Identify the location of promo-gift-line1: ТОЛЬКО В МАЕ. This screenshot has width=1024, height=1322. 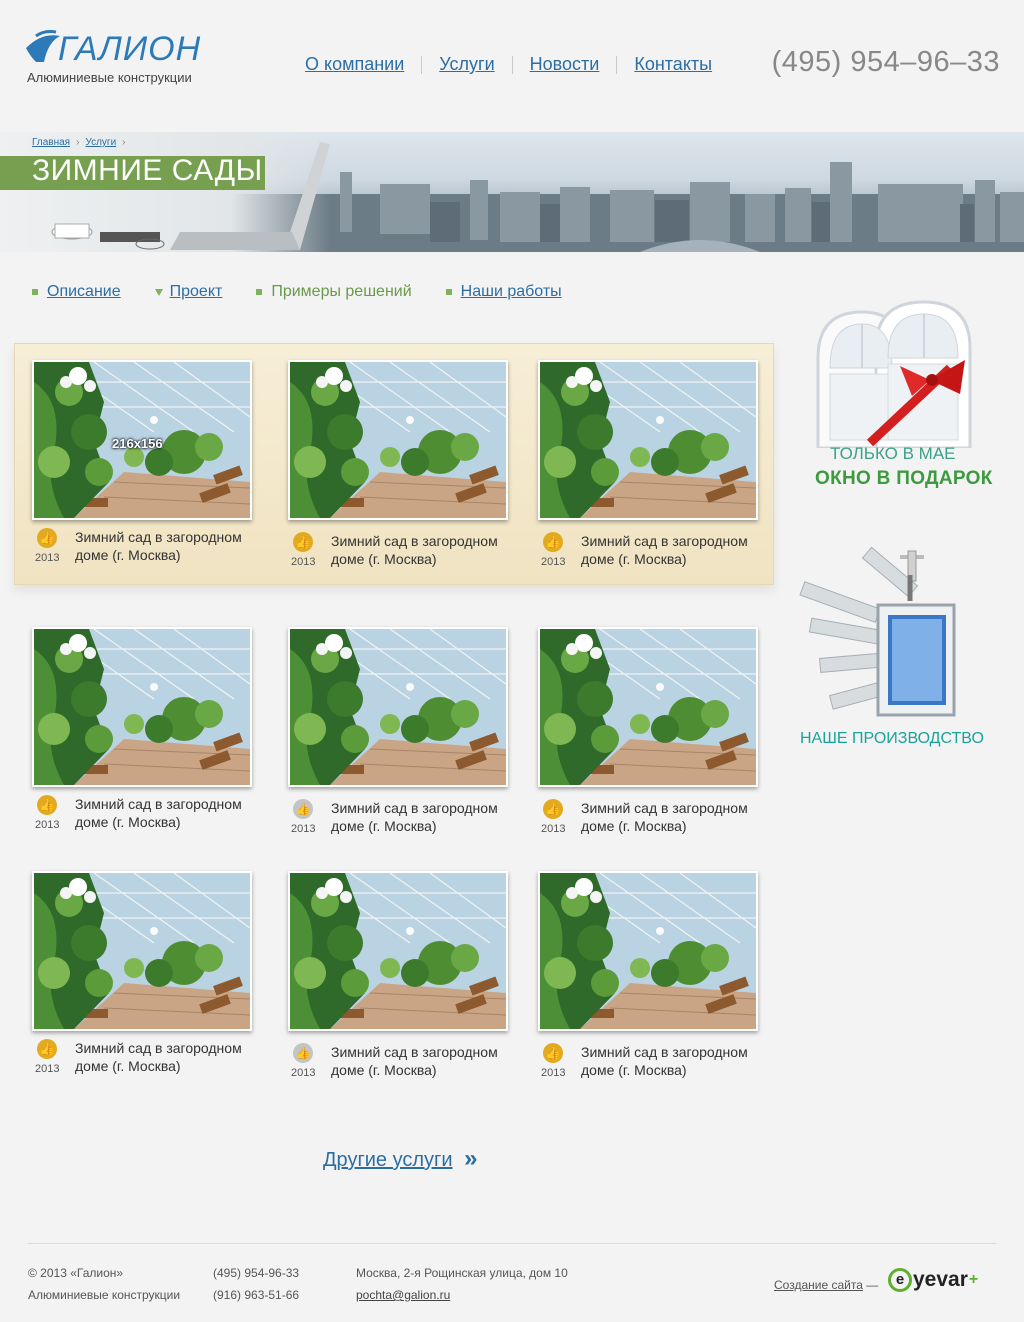
(893, 453).